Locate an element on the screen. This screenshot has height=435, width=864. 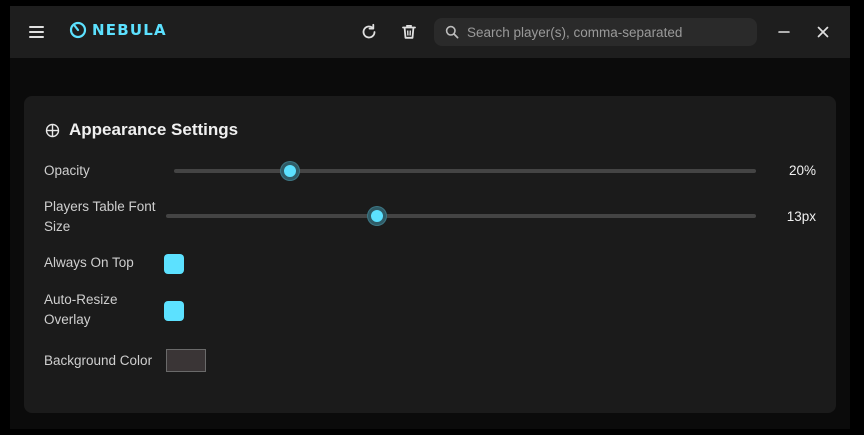
always-on-top-checkbox is located at coordinates (174, 264).